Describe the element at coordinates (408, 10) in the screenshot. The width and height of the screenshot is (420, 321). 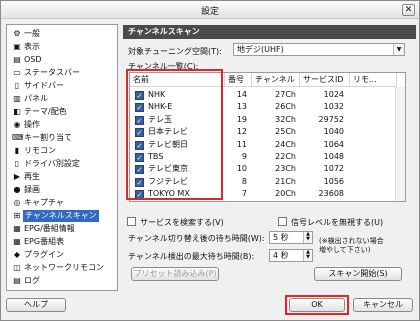
I see `close-icon: ✕` at that location.